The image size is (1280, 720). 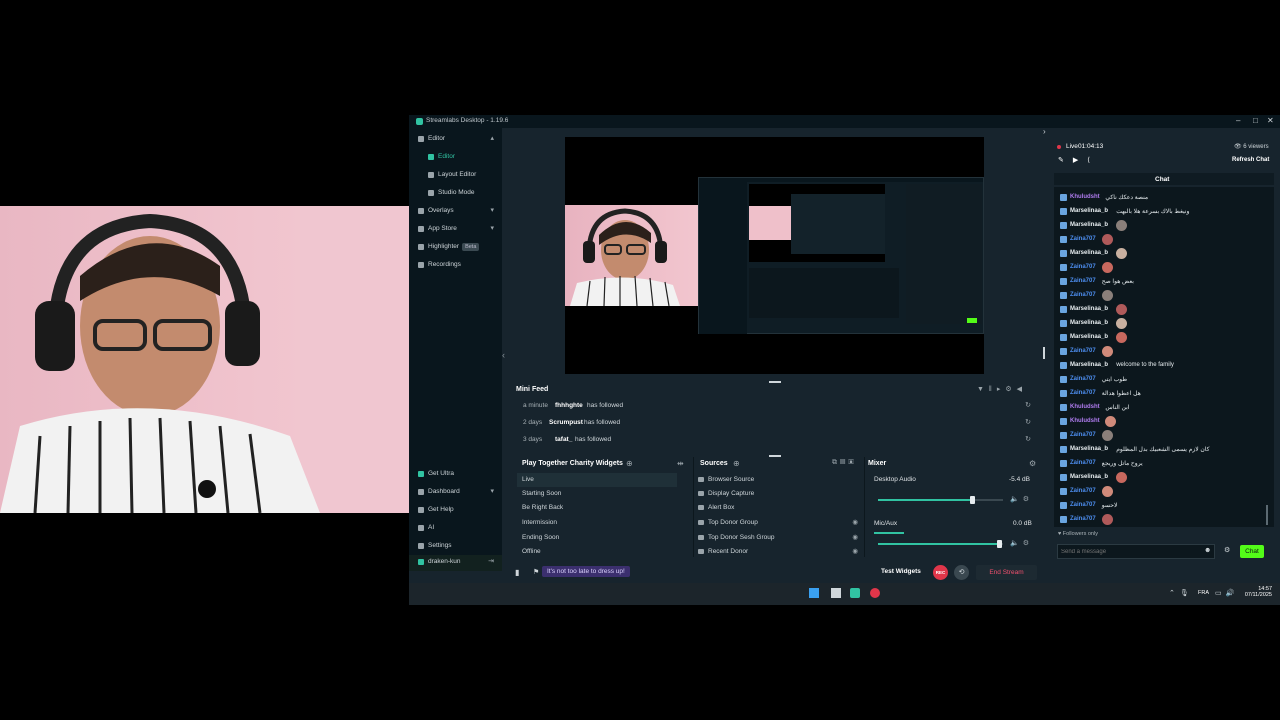 What do you see at coordinates (586, 571) in the screenshot?
I see `notification-tip: It's not too late to dress up!` at bounding box center [586, 571].